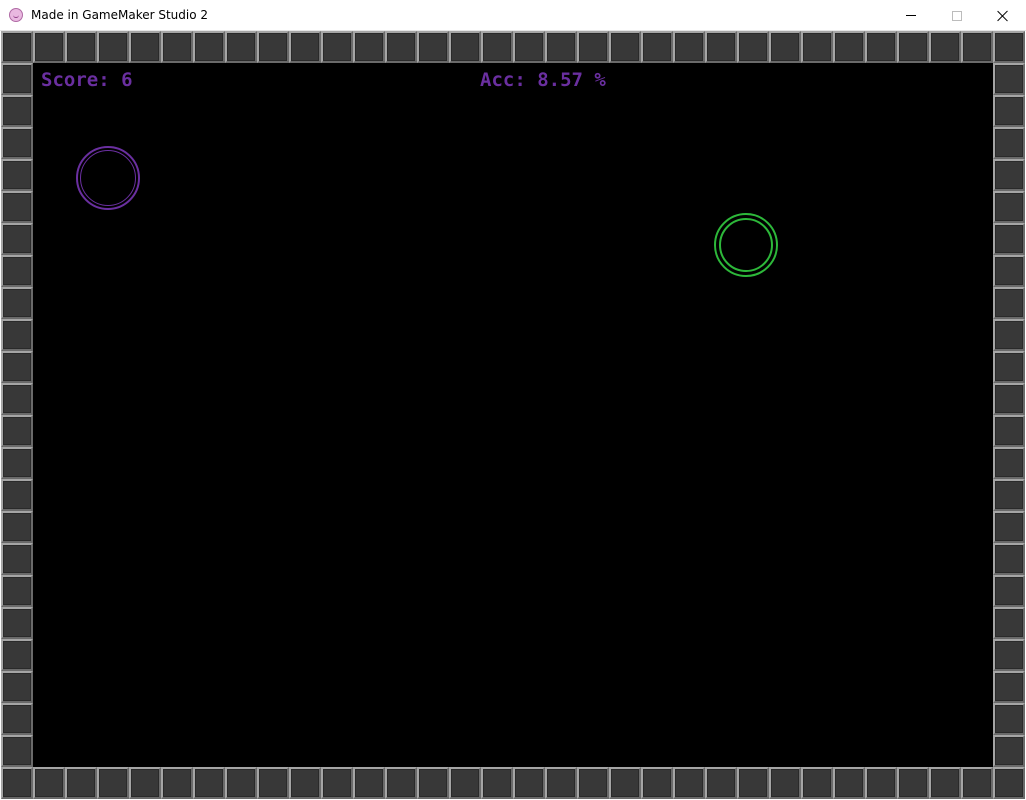 This screenshot has height=800, width=1026. I want to click on minimize-button, so click(911, 15).